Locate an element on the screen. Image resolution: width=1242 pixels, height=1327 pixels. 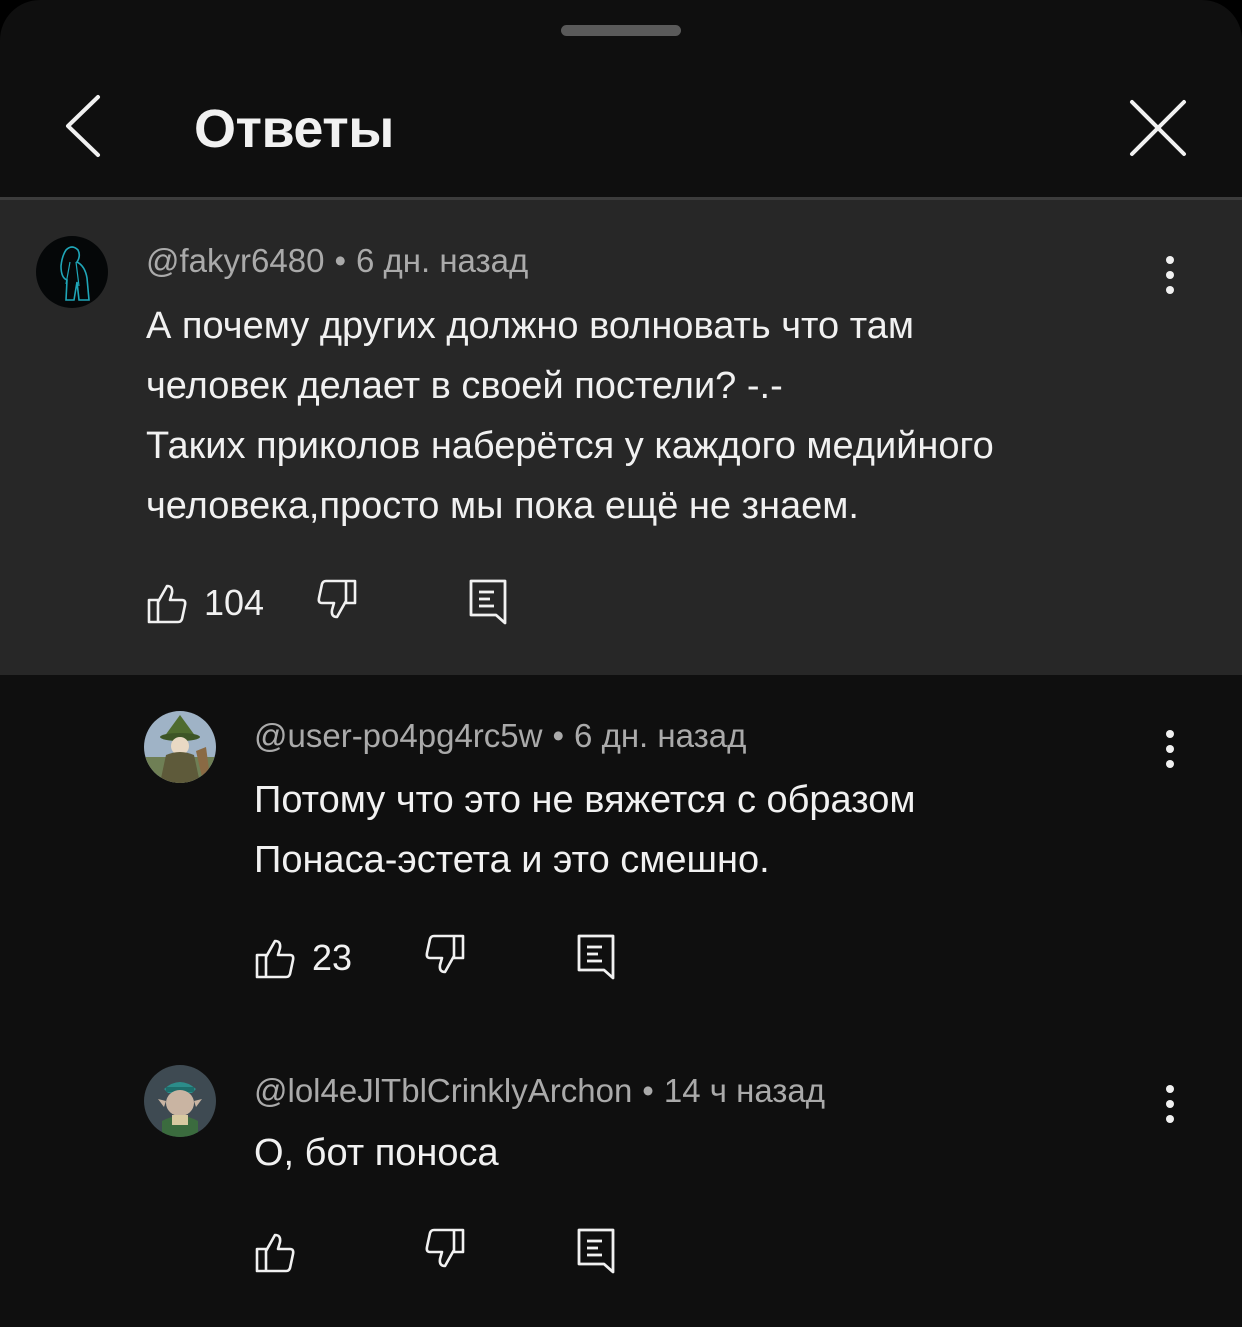
drag-handle is located at coordinates (621, 30).